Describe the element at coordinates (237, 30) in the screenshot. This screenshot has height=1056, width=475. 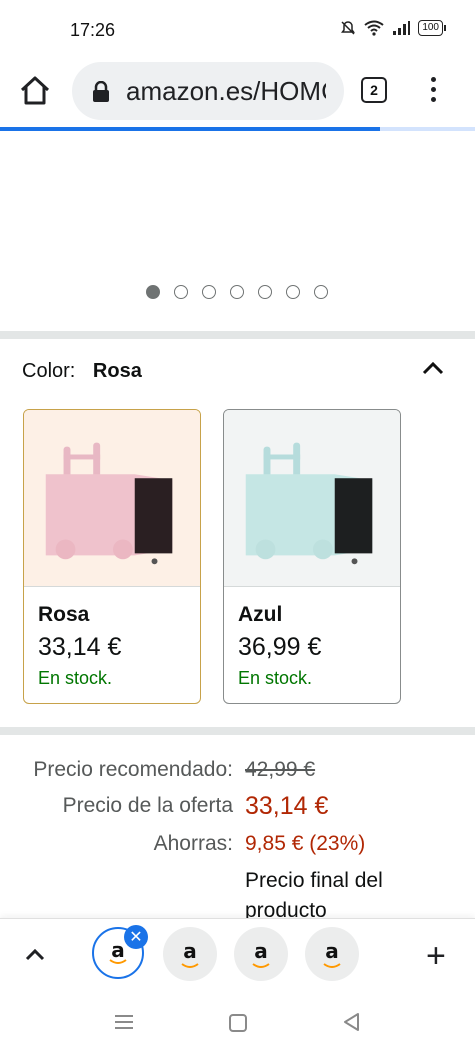
I see `status-bar: 17:26 100` at that location.